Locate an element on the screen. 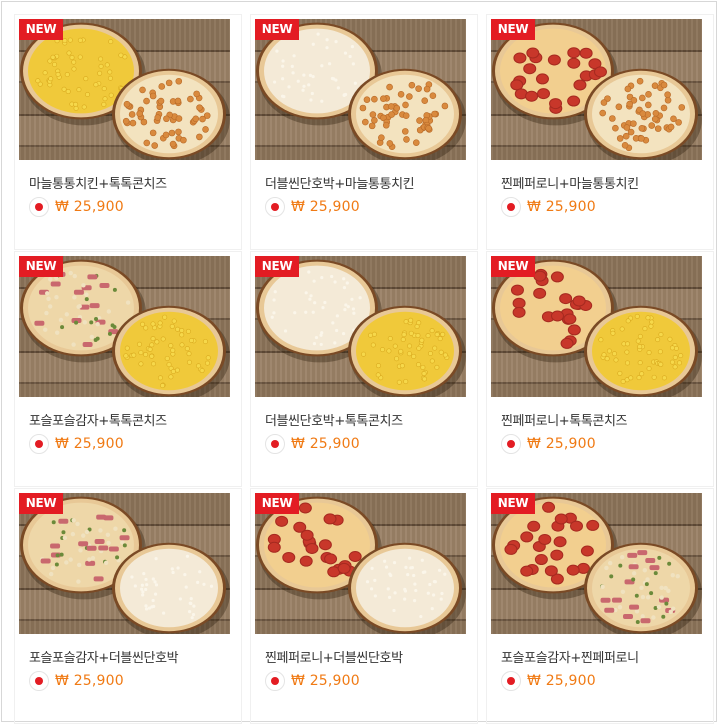 This screenshot has height=725, width=720. product-card: NEW 더블씬단호박+톡톡콘치즈 ₩ 25,900 is located at coordinates (364, 369).